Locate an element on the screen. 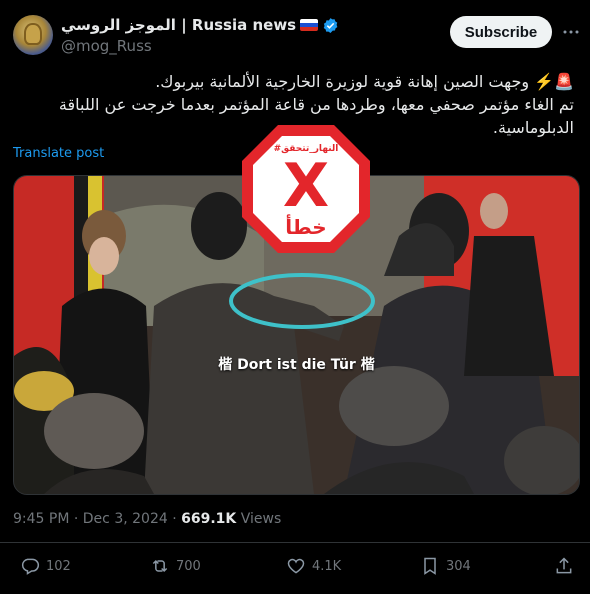  views-count: 669.1K is located at coordinates (209, 519).